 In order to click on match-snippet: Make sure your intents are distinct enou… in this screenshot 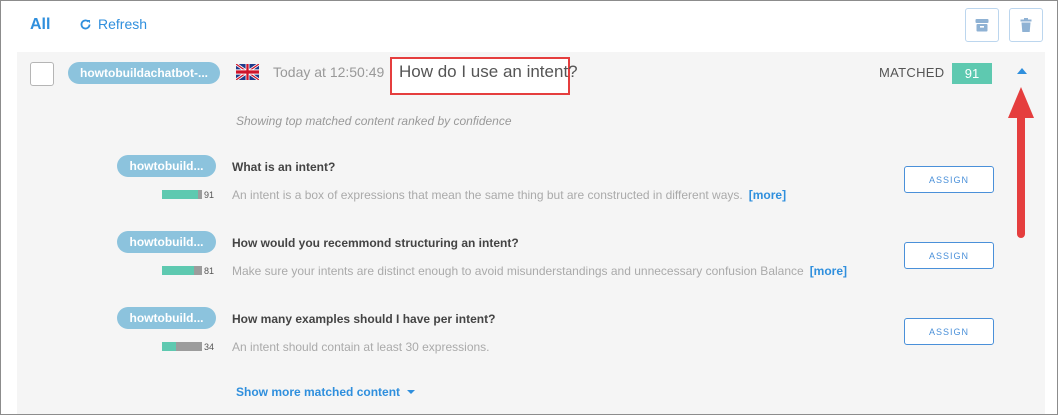, I will do `click(539, 271)`.